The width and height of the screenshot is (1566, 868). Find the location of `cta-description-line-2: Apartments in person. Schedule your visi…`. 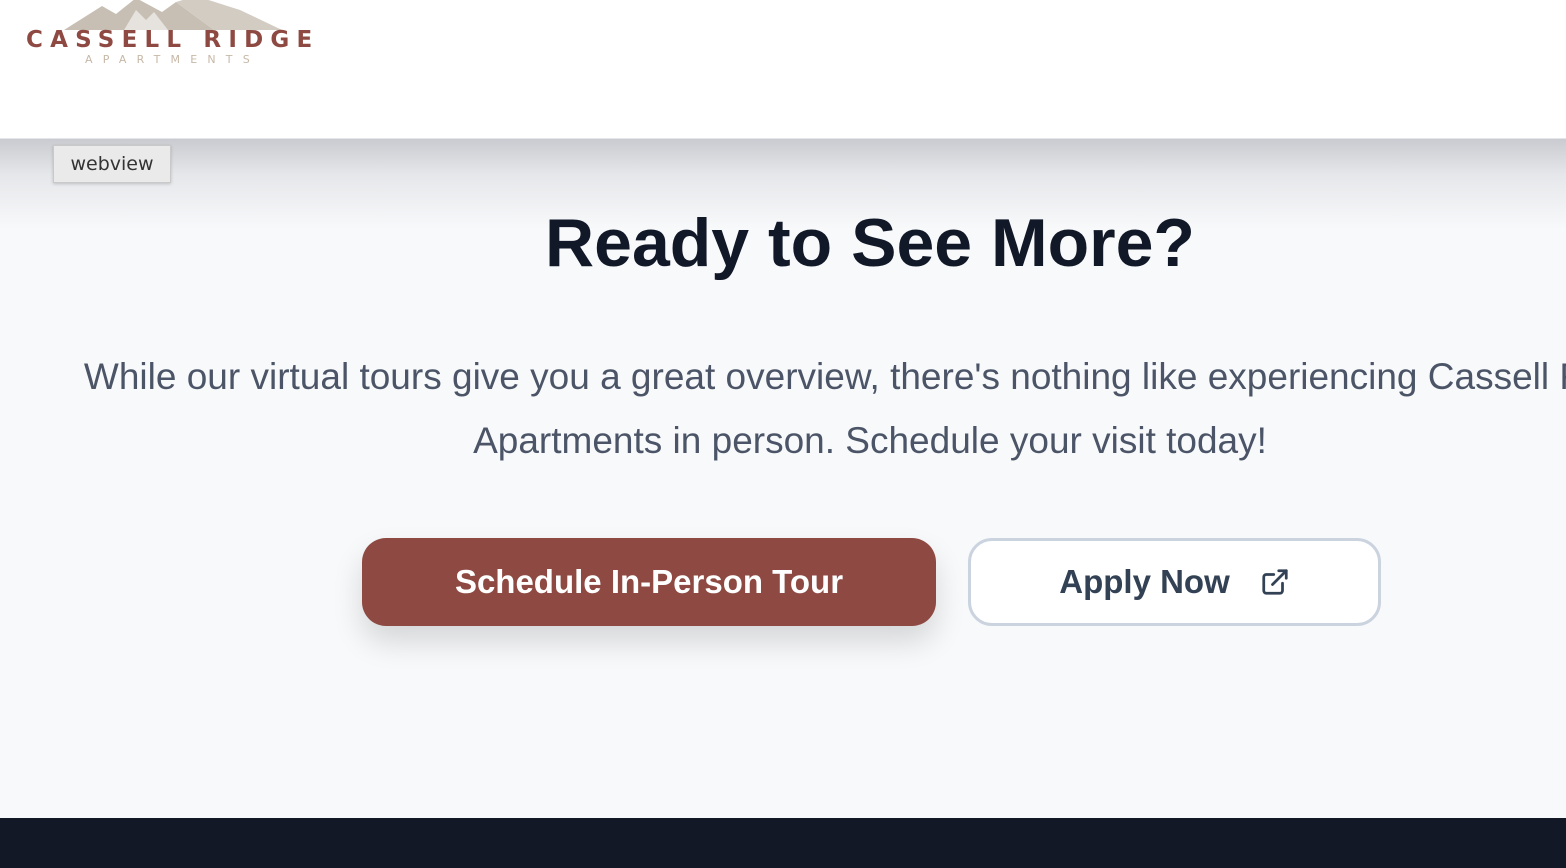

cta-description-line-2: Apartments in person. Schedule your visi… is located at coordinates (870, 440).